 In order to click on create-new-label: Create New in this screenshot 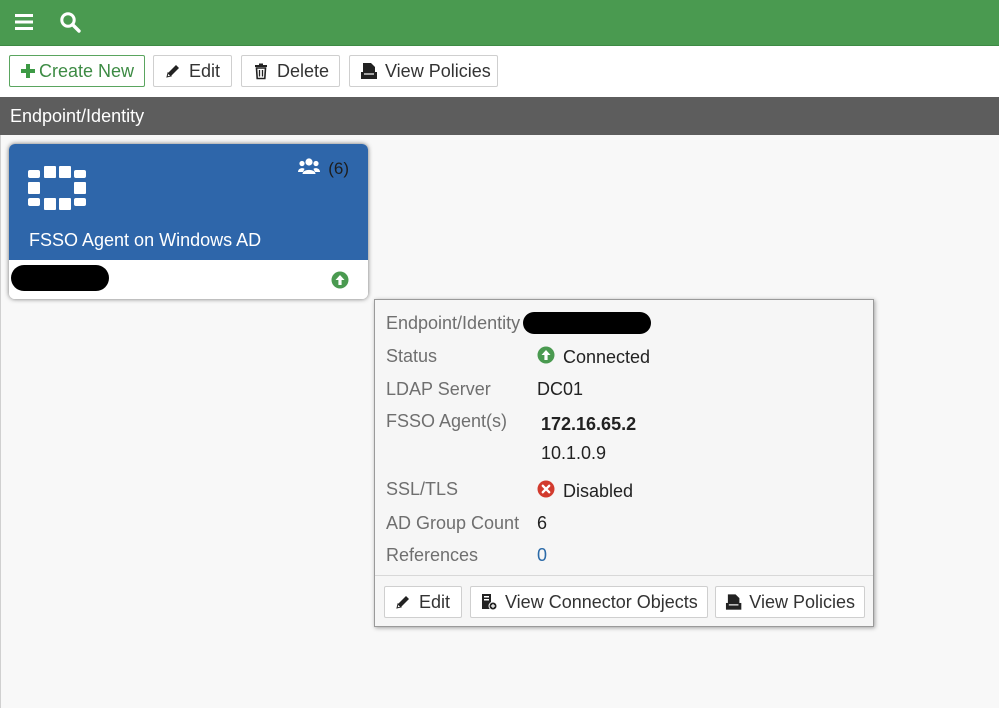, I will do `click(87, 70)`.